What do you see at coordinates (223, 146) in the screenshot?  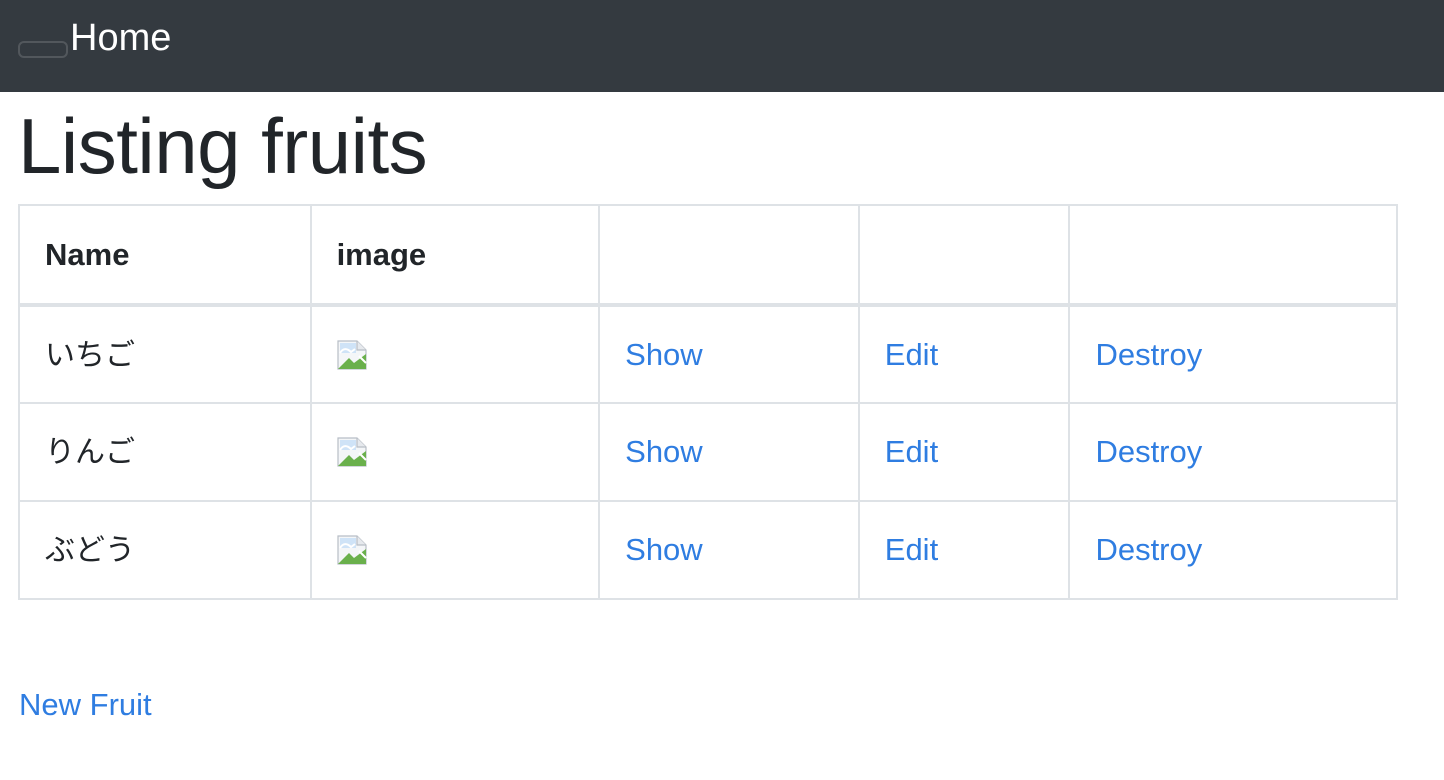 I see `page-title: Listing fruits` at bounding box center [223, 146].